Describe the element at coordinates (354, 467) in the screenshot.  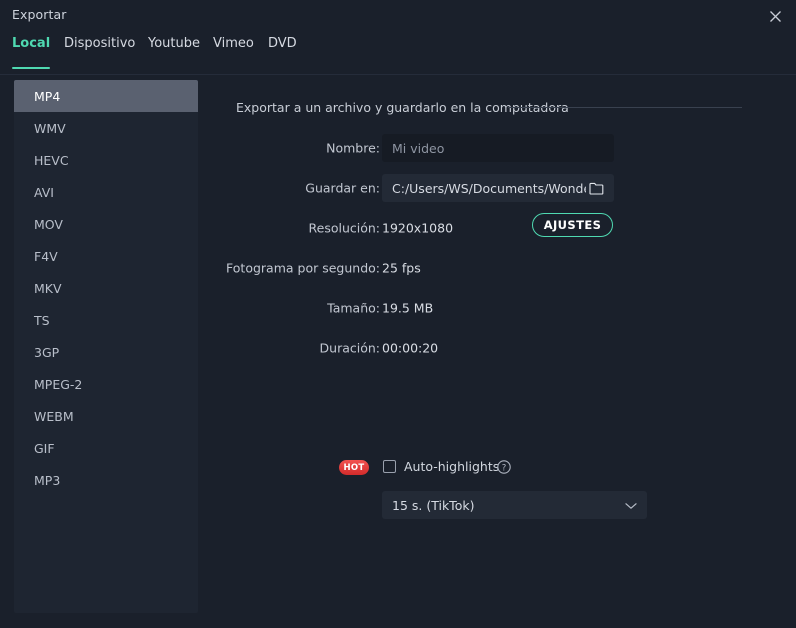
I see `hot-badge: HOT` at that location.